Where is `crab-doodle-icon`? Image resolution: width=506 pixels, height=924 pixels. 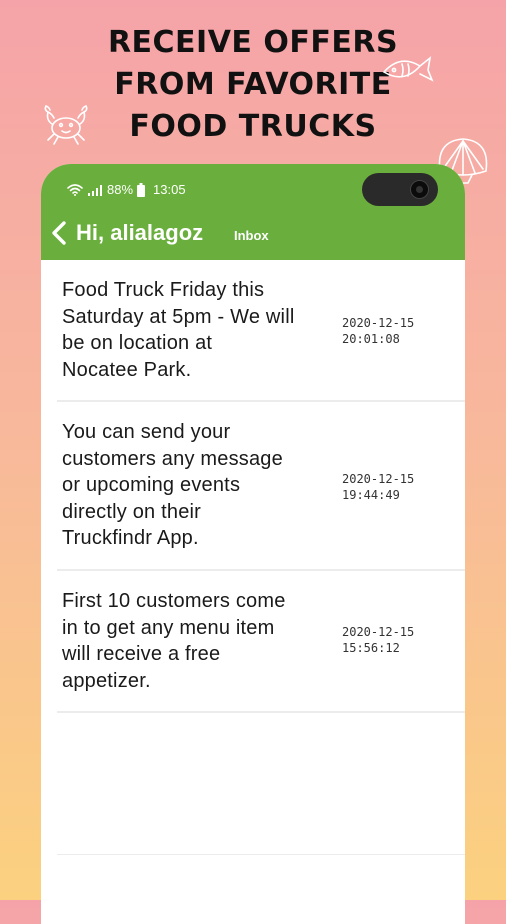 crab-doodle-icon is located at coordinates (66, 125).